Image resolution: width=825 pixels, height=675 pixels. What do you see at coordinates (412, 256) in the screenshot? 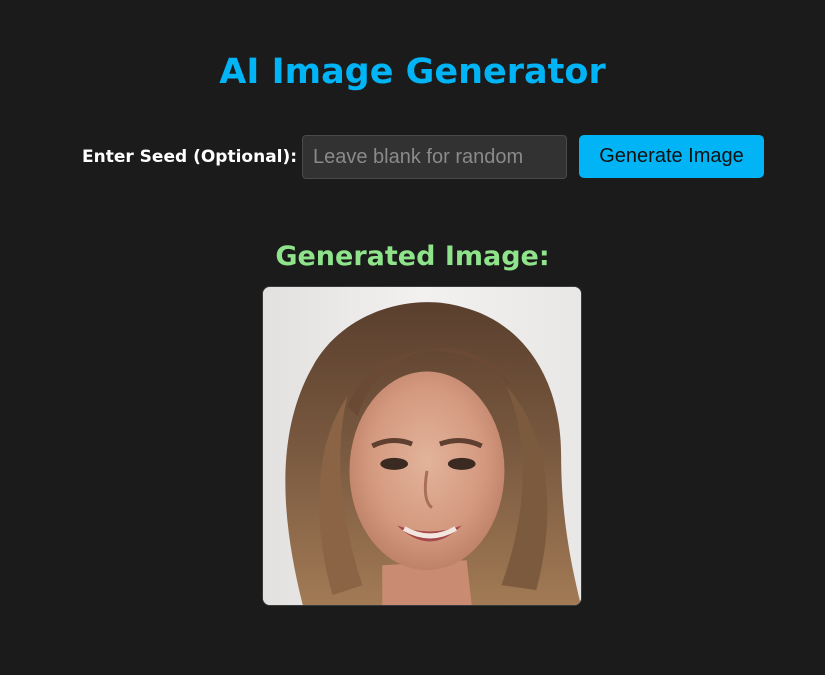
I see `generated-image-heading: Generated Image:` at bounding box center [412, 256].